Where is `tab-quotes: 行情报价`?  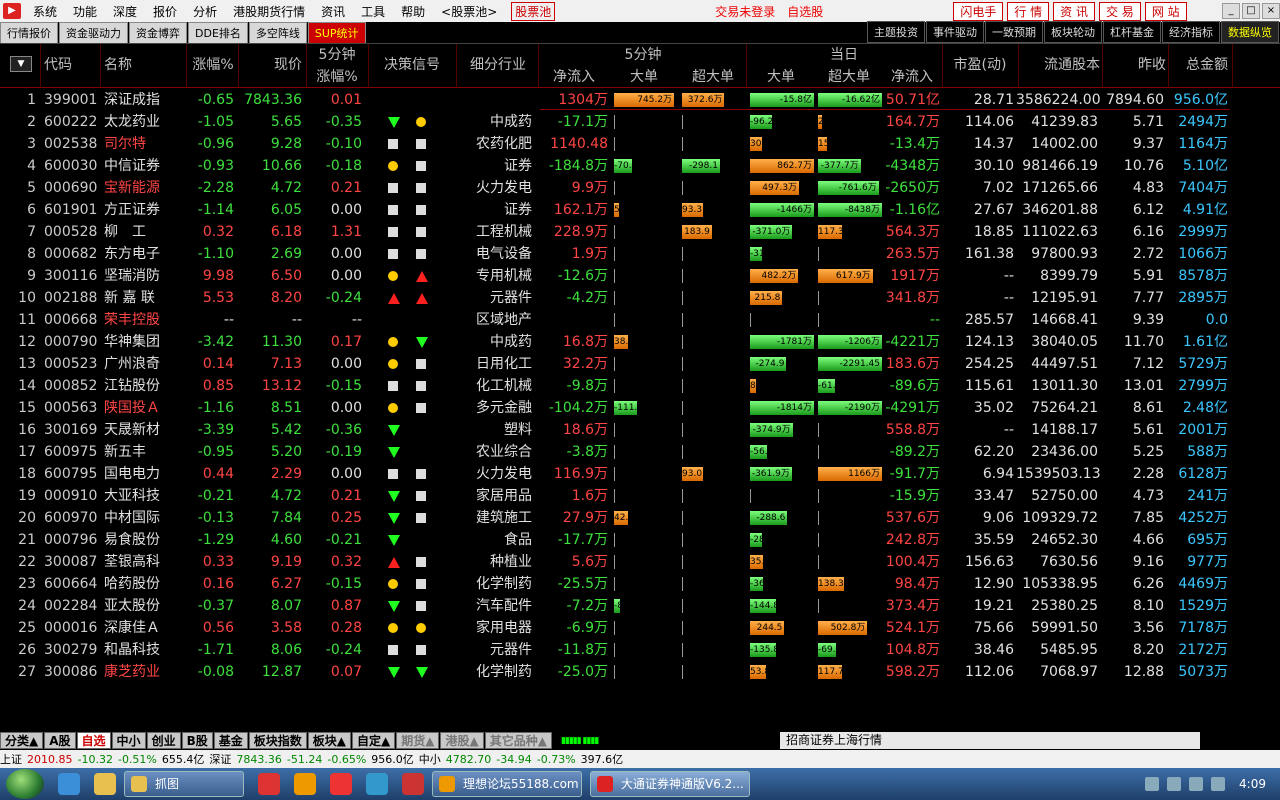 tab-quotes: 行情报价 is located at coordinates (29, 32).